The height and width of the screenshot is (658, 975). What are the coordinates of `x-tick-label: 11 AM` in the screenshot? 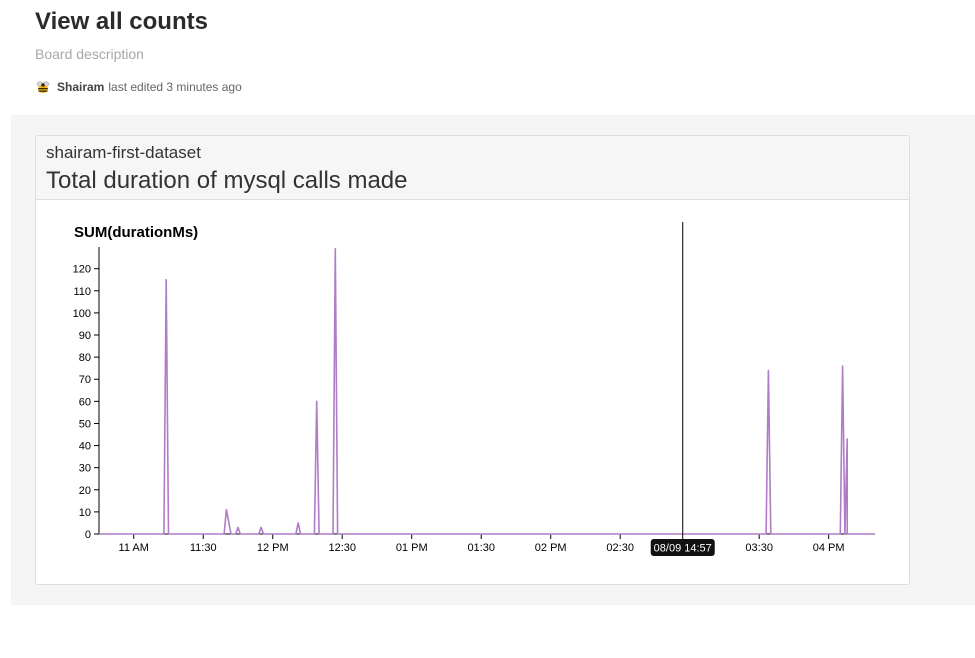 It's located at (134, 548).